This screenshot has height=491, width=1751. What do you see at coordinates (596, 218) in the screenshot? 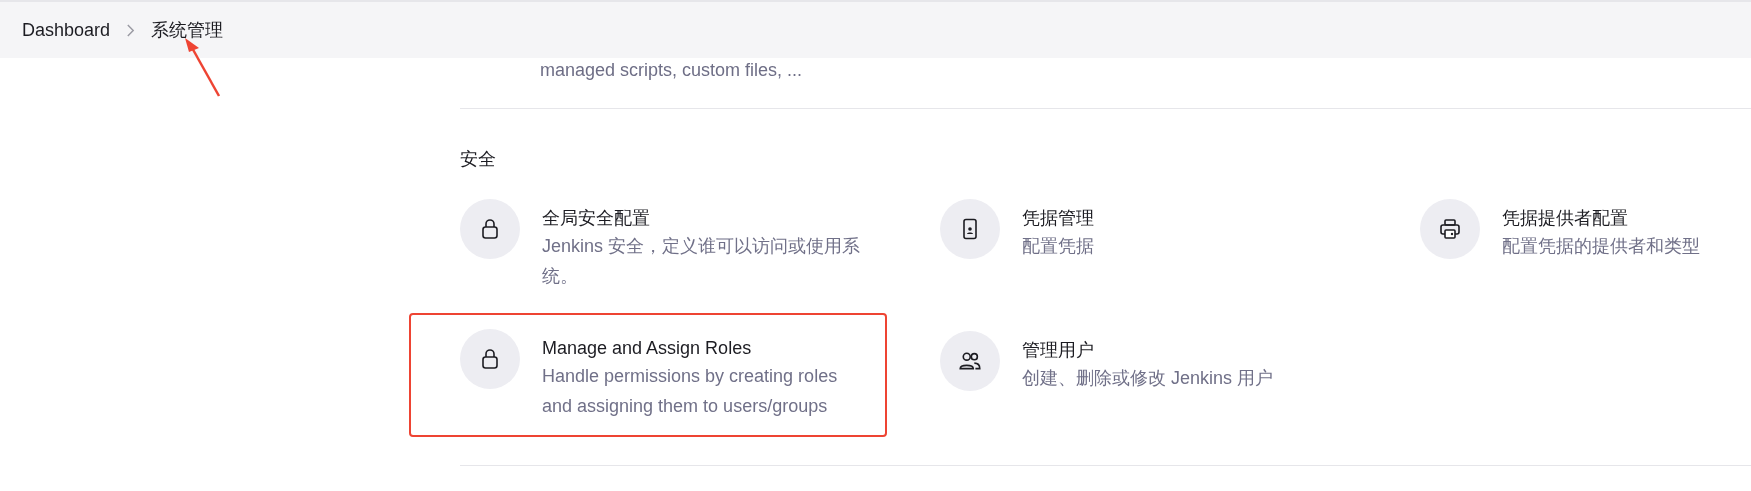
I see `item-title: 全局安全配置` at bounding box center [596, 218].